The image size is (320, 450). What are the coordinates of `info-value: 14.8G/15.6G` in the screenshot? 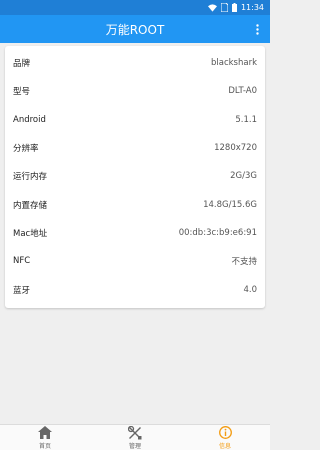 It's located at (230, 204).